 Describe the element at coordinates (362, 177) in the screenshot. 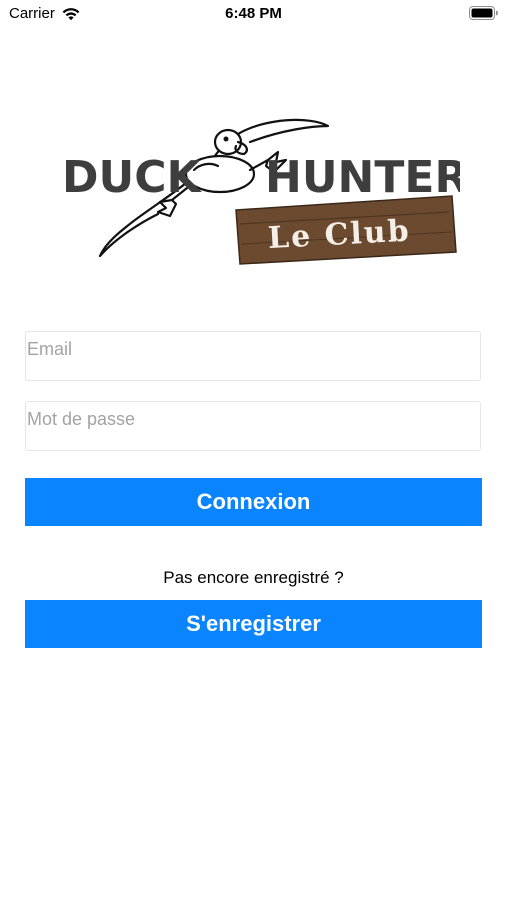

I see `logo-word-hunter: HUNTER` at that location.